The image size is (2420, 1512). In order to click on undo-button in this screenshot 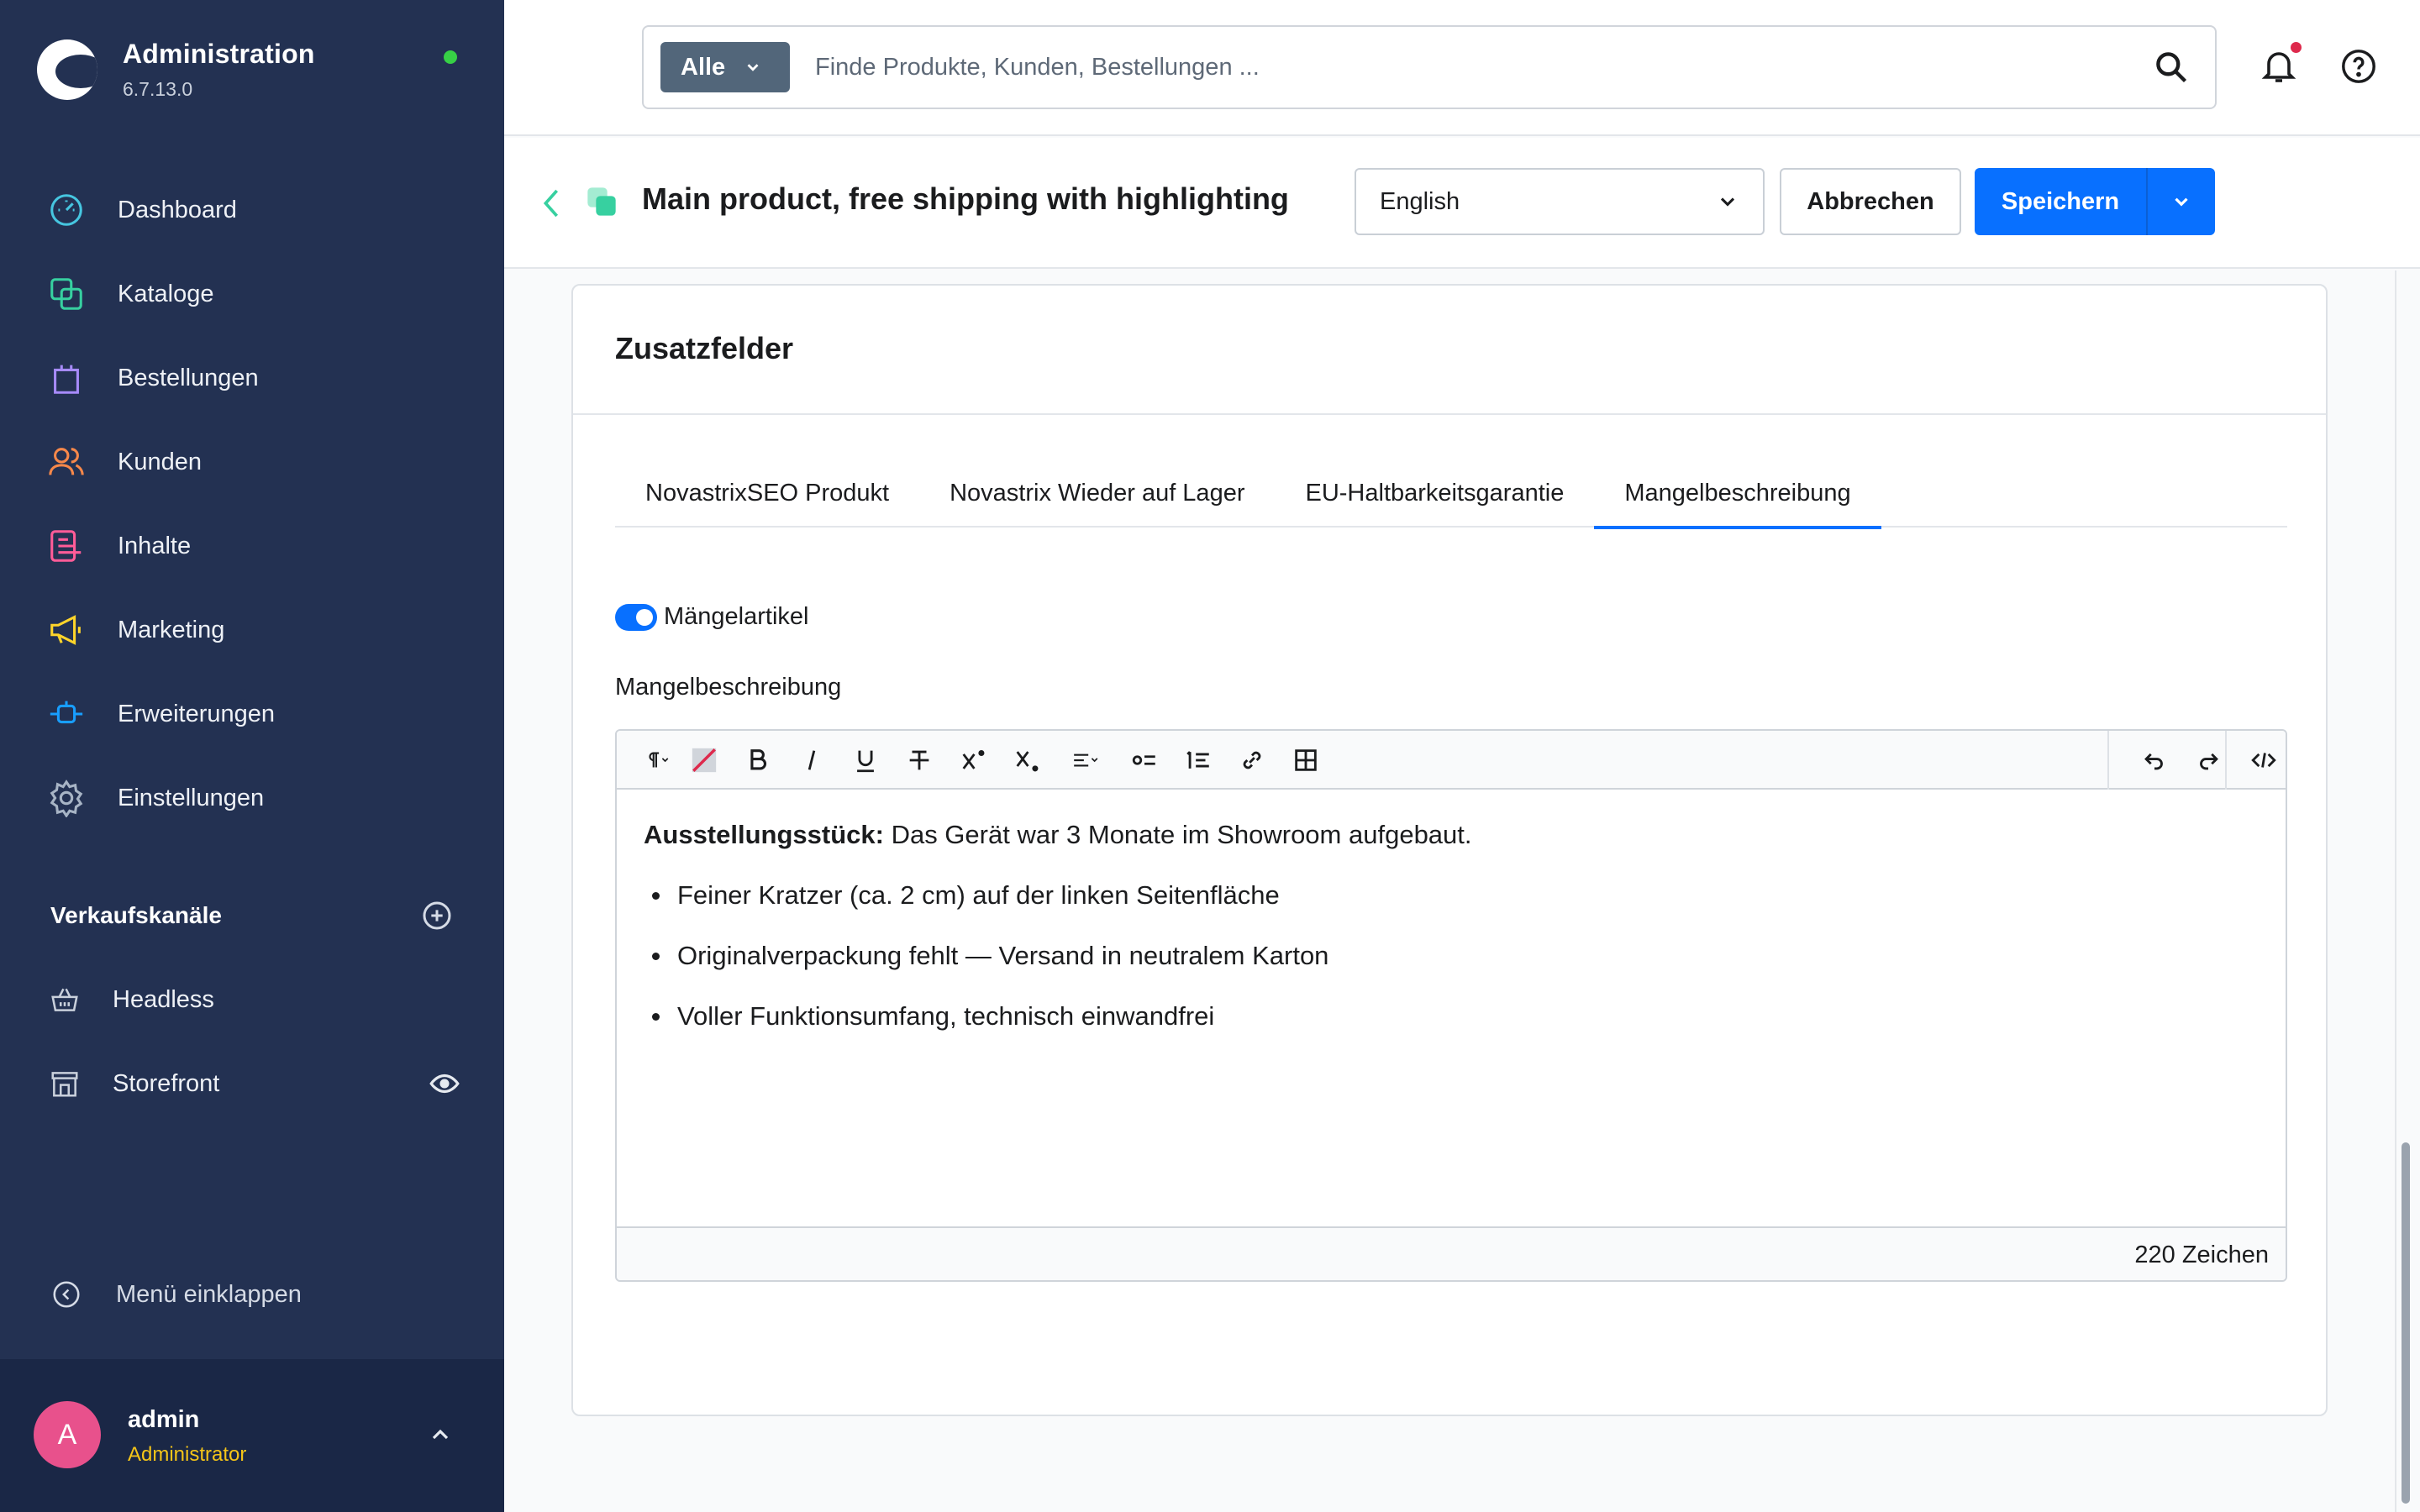, I will do `click(2154, 760)`.